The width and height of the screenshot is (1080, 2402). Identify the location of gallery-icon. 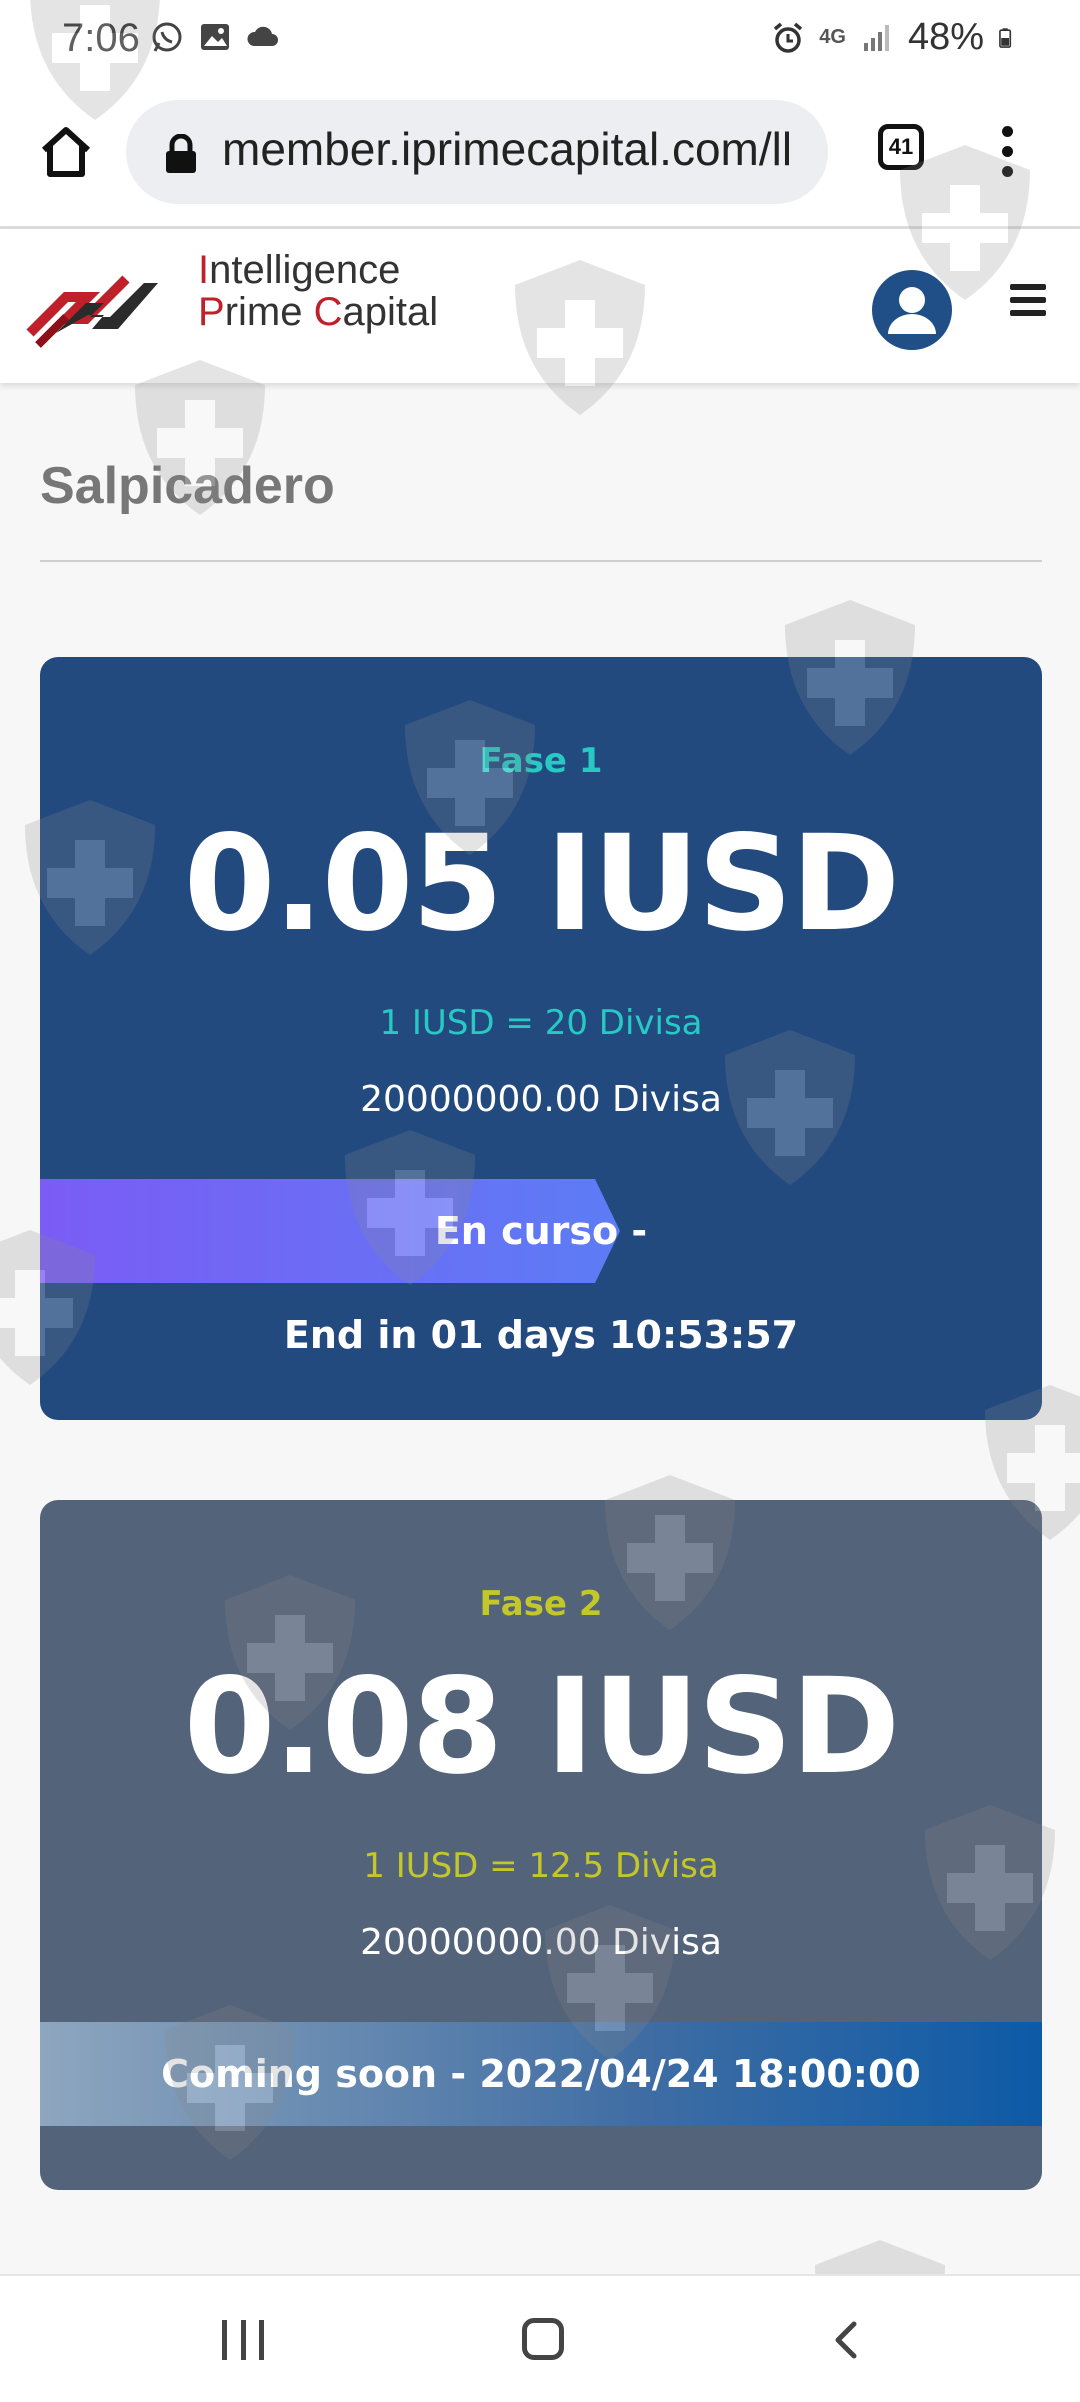
(215, 37).